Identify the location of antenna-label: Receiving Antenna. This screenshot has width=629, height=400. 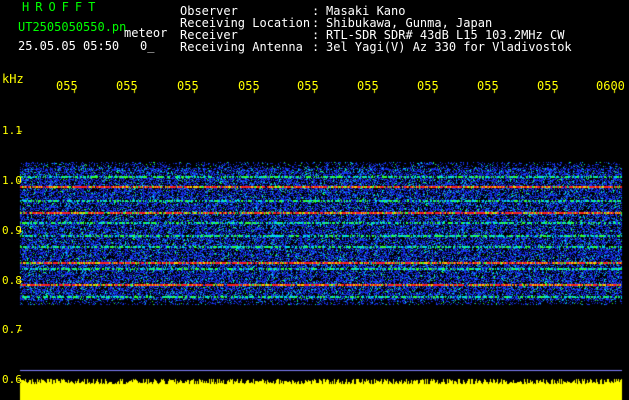
(241, 47).